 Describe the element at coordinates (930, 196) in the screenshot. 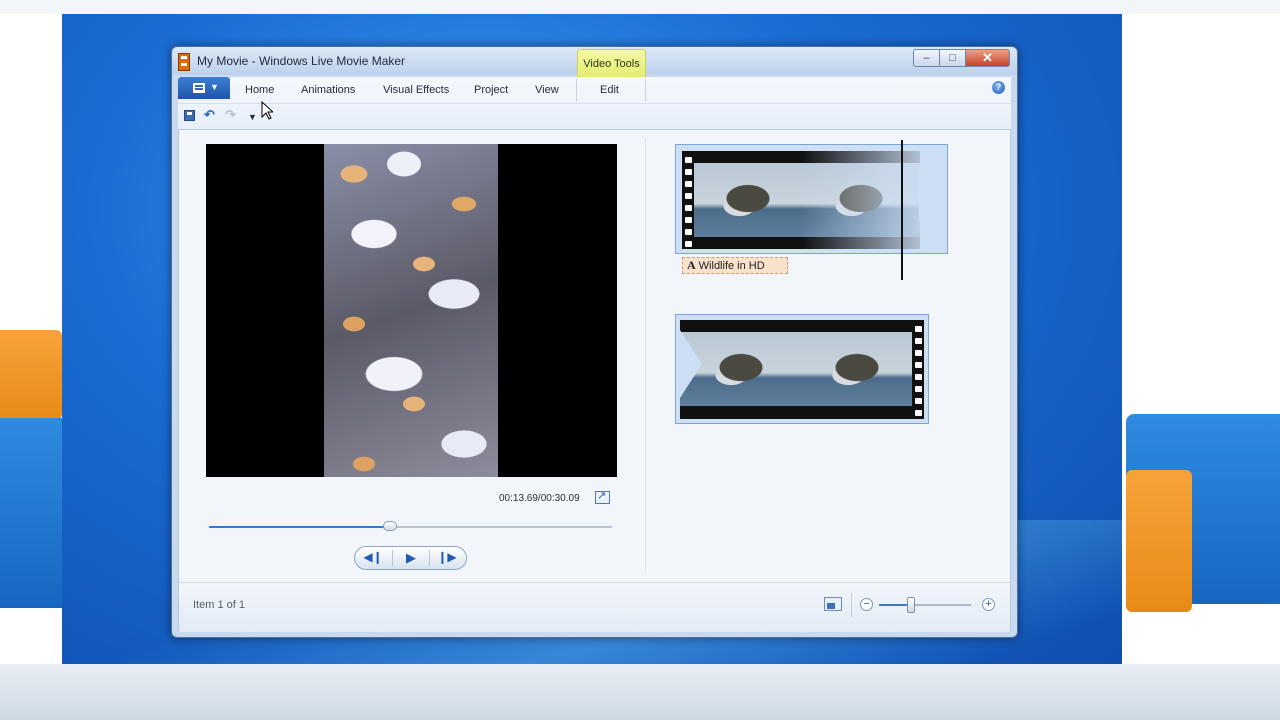

I see `clip-continuation-arrow` at that location.